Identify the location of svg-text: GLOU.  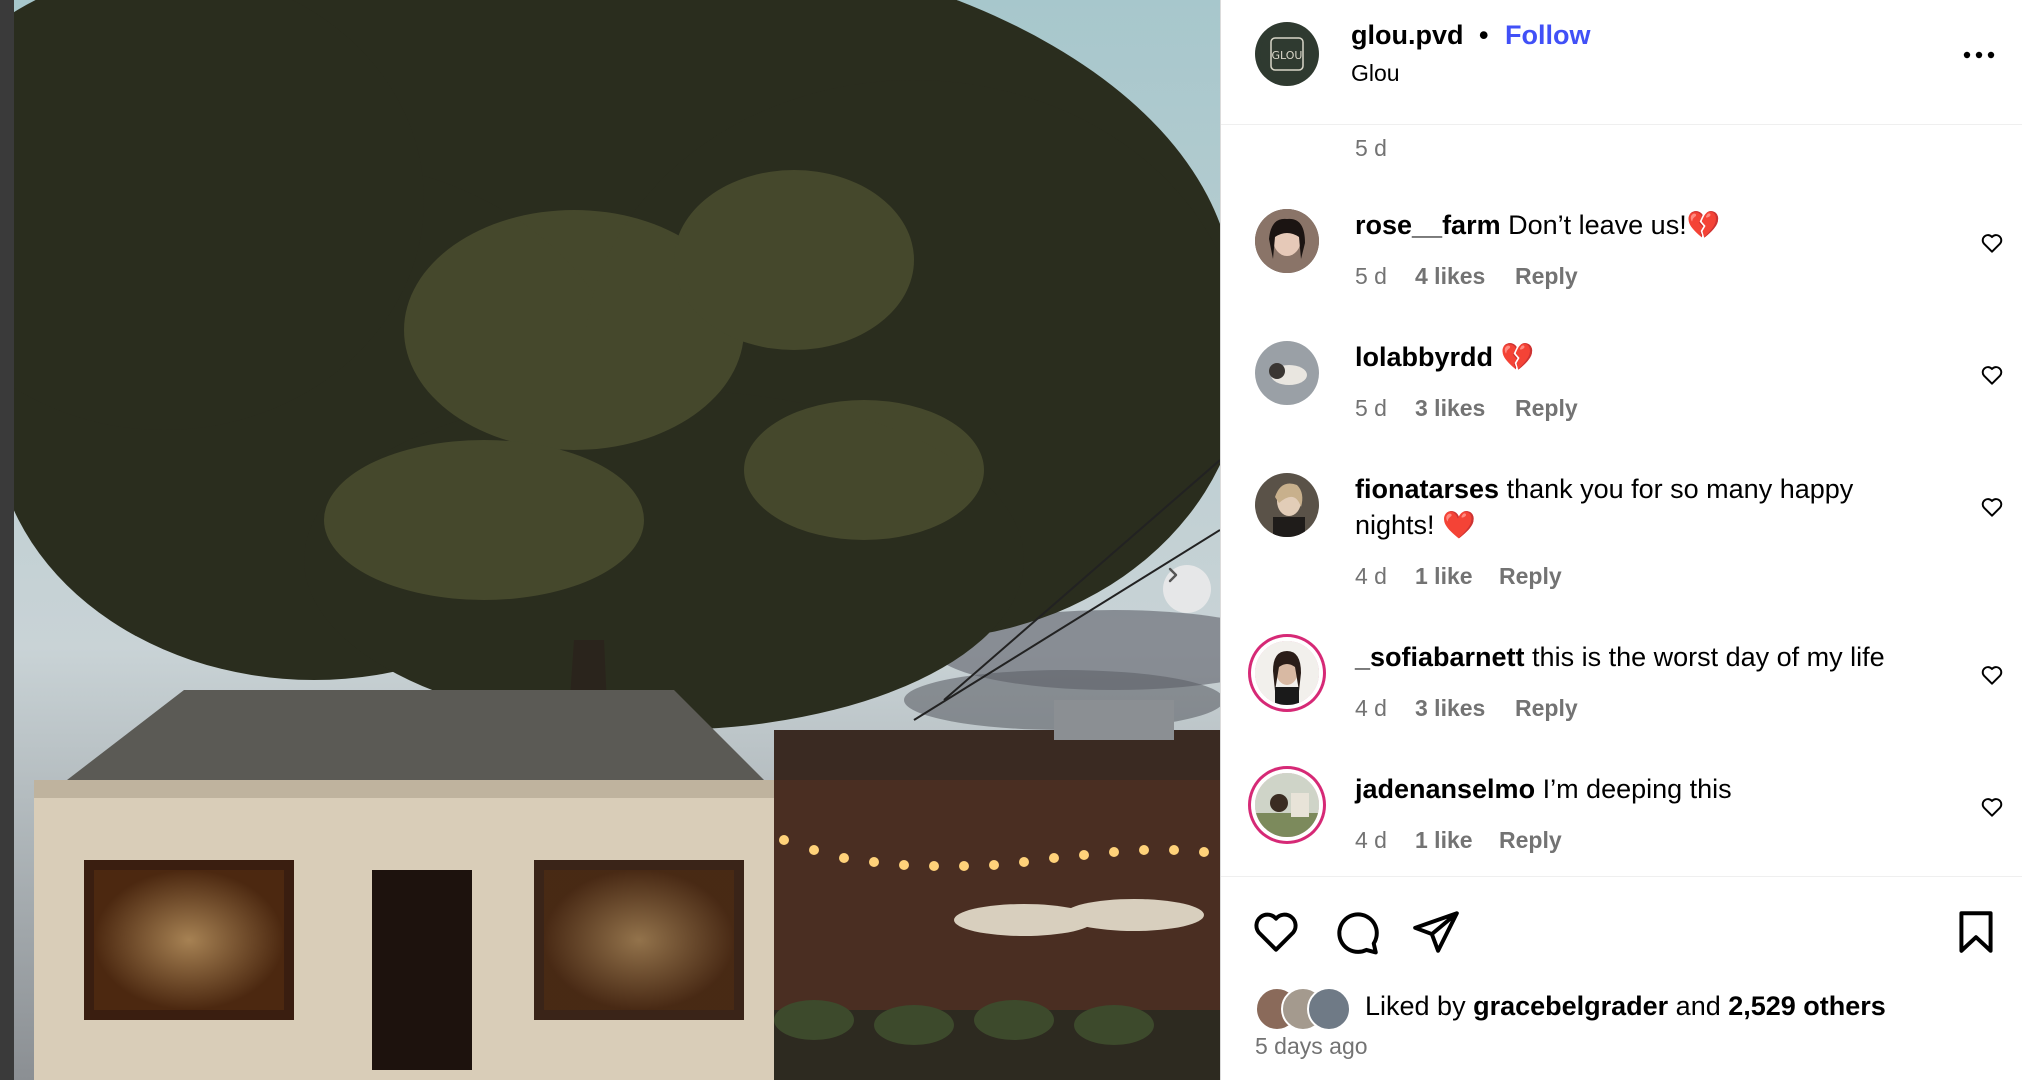
(1287, 55).